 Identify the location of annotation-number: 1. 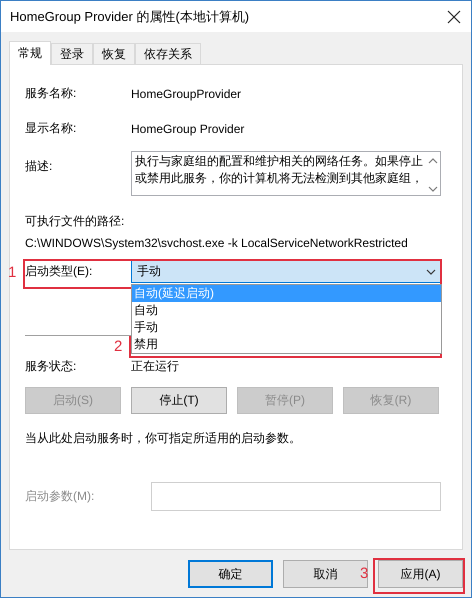
(12, 272).